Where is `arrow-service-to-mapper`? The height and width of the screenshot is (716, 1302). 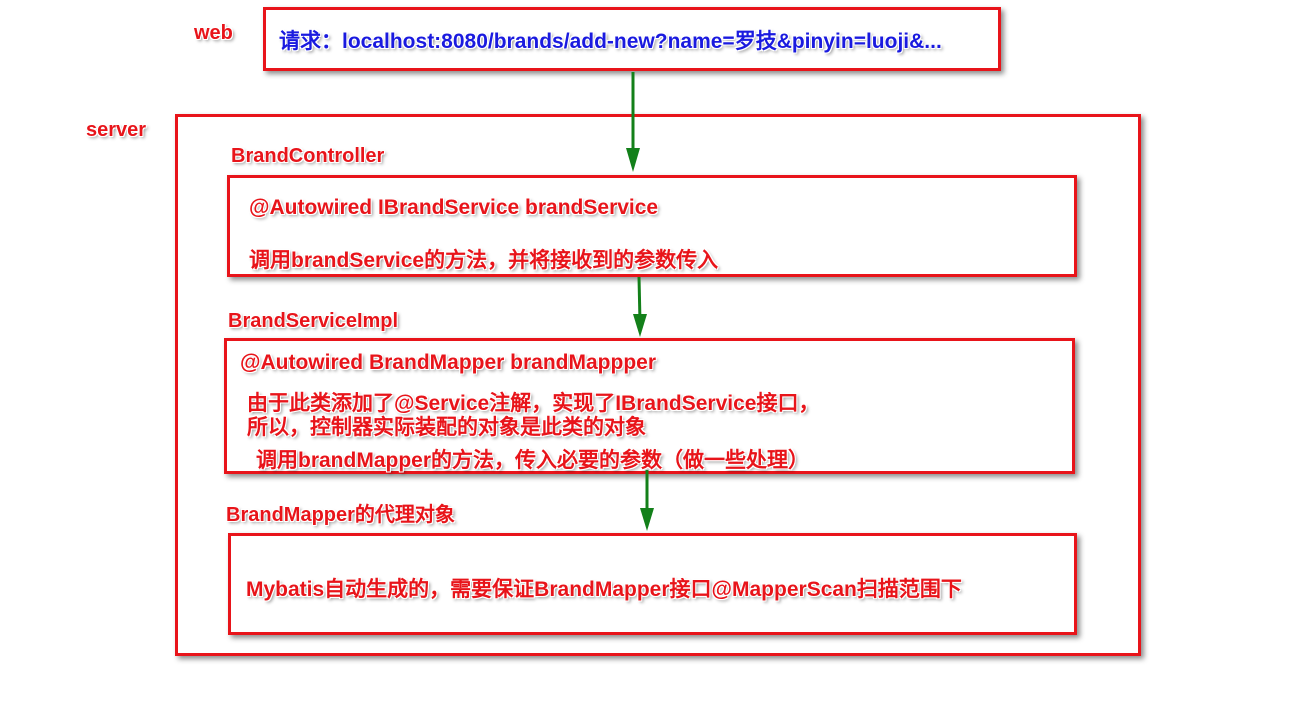 arrow-service-to-mapper is located at coordinates (647, 500).